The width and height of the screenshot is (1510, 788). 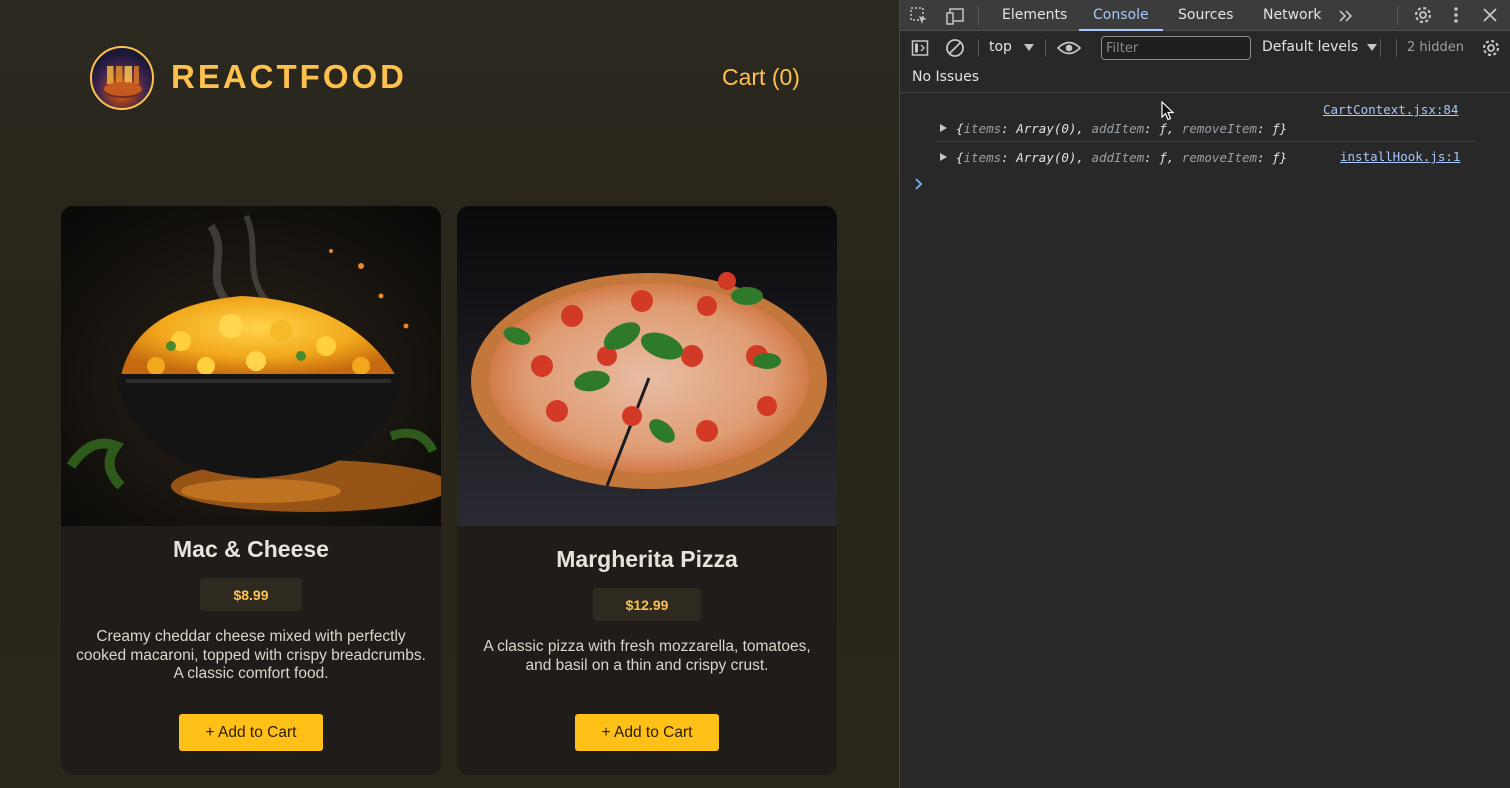 What do you see at coordinates (920, 48) in the screenshot?
I see `sidebar-toggle-icon` at bounding box center [920, 48].